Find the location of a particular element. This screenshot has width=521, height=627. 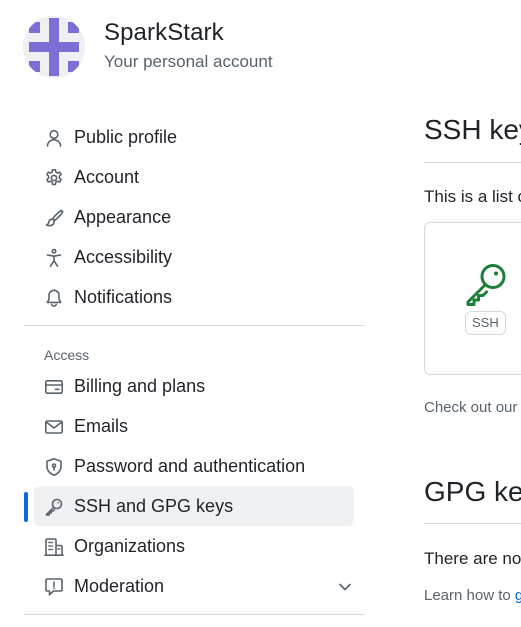

sidebar-item-label: Appearance is located at coordinates (123, 217).